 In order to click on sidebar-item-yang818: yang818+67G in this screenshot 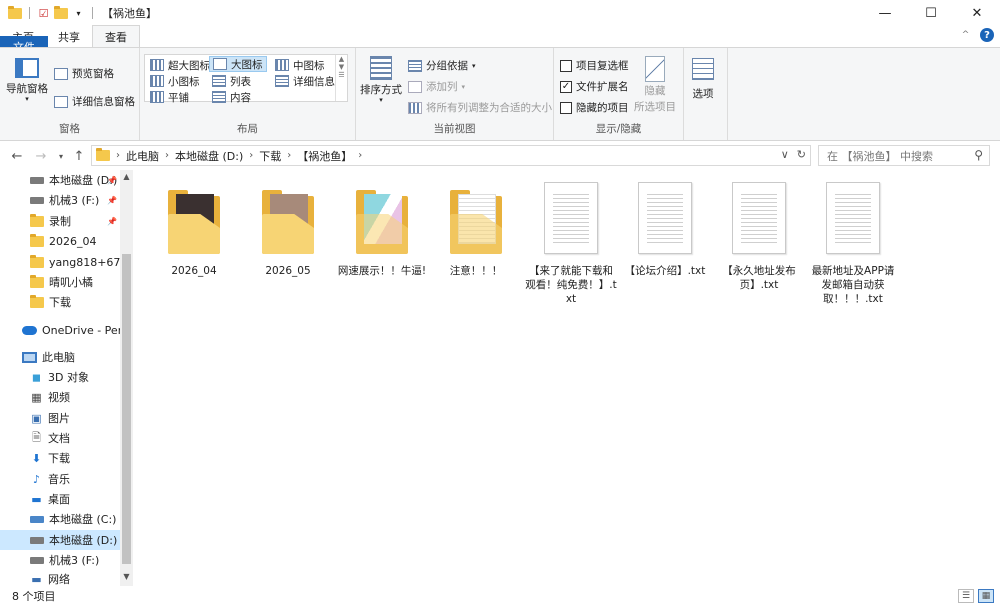, I will do `click(60, 262)`.